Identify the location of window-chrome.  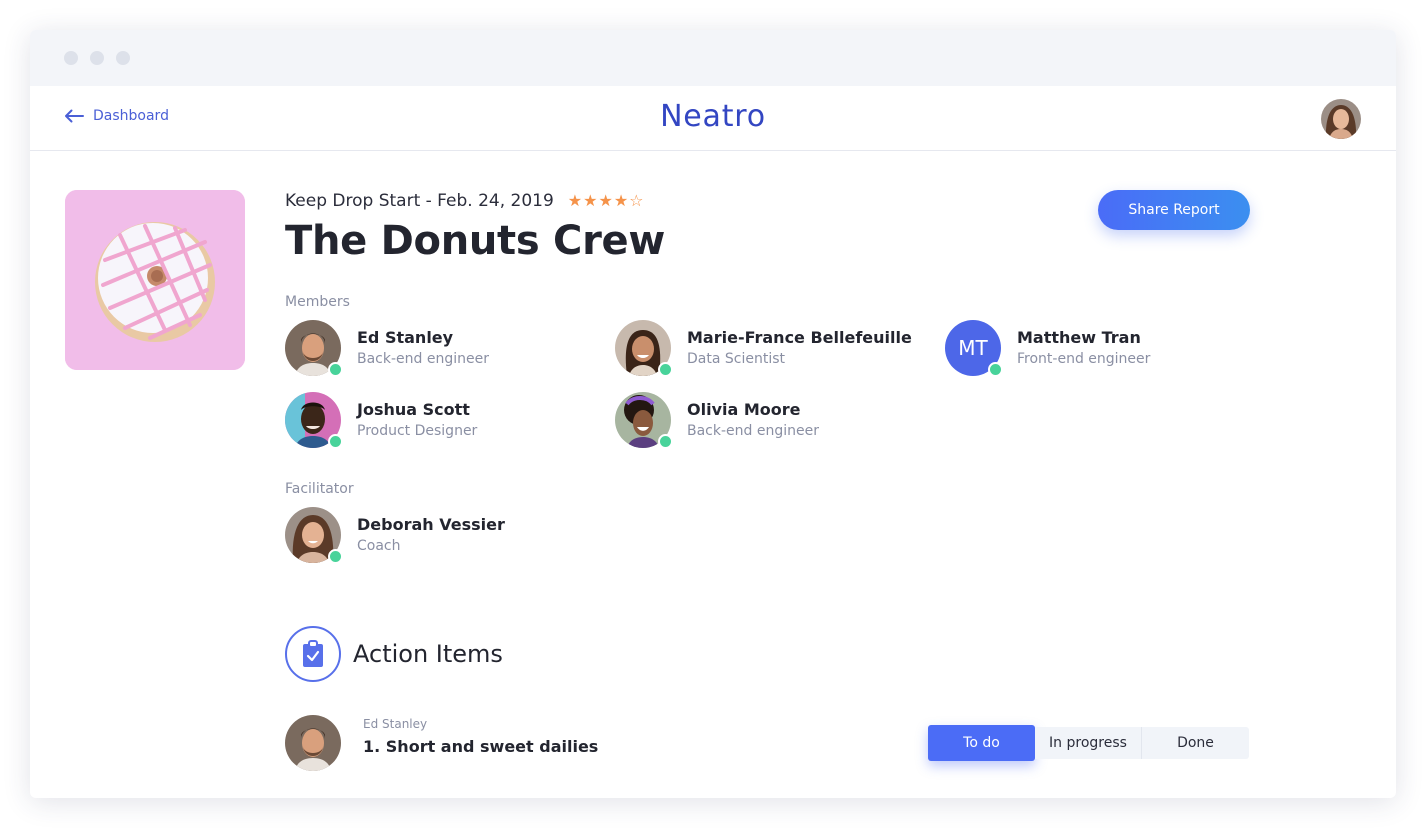
(713, 58).